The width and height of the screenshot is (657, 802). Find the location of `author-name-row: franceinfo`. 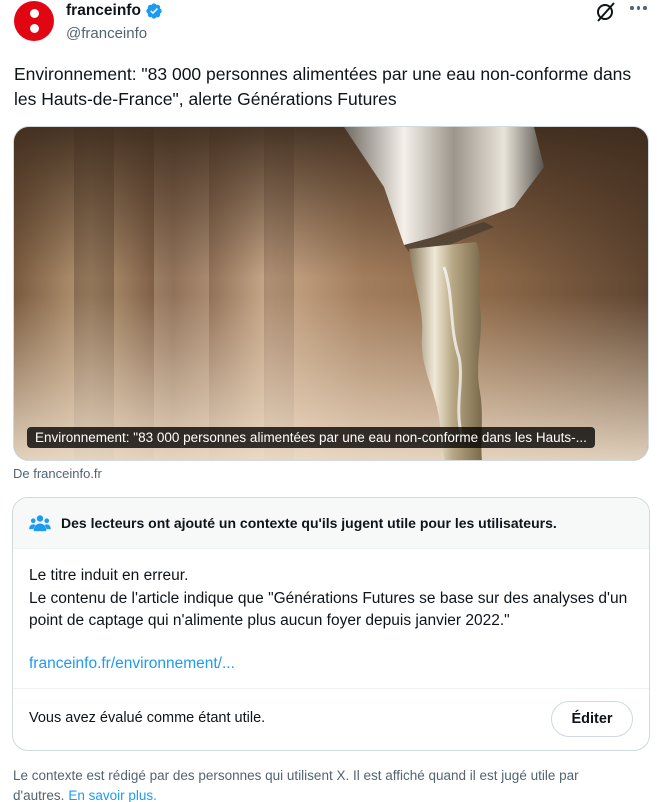

author-name-row: franceinfo is located at coordinates (114, 11).